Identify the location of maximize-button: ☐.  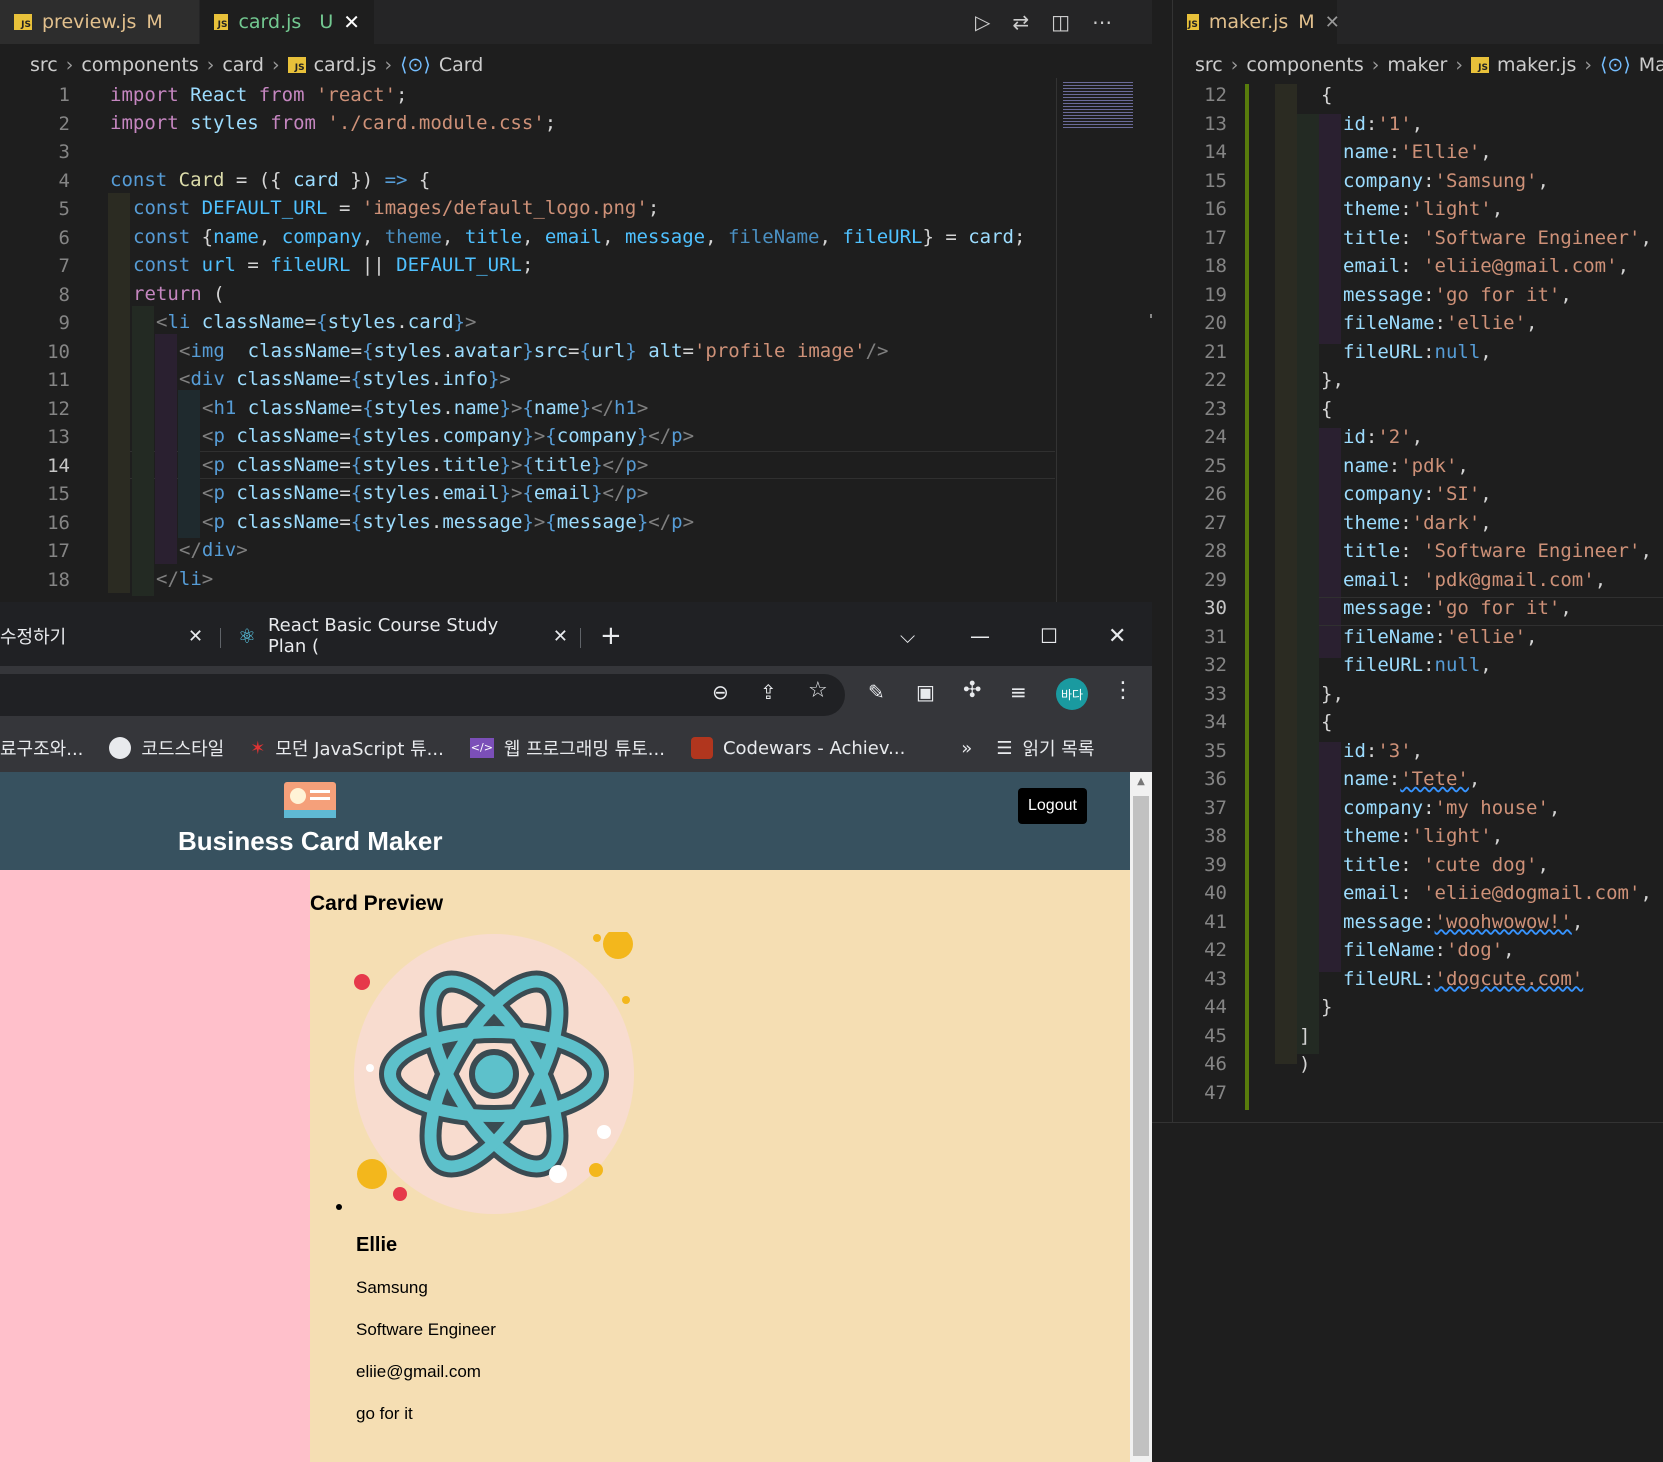
(1049, 636).